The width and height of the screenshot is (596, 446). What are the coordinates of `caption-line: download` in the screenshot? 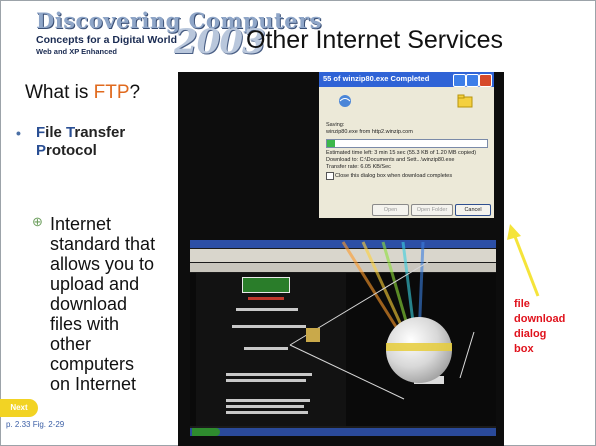 It's located at (540, 319).